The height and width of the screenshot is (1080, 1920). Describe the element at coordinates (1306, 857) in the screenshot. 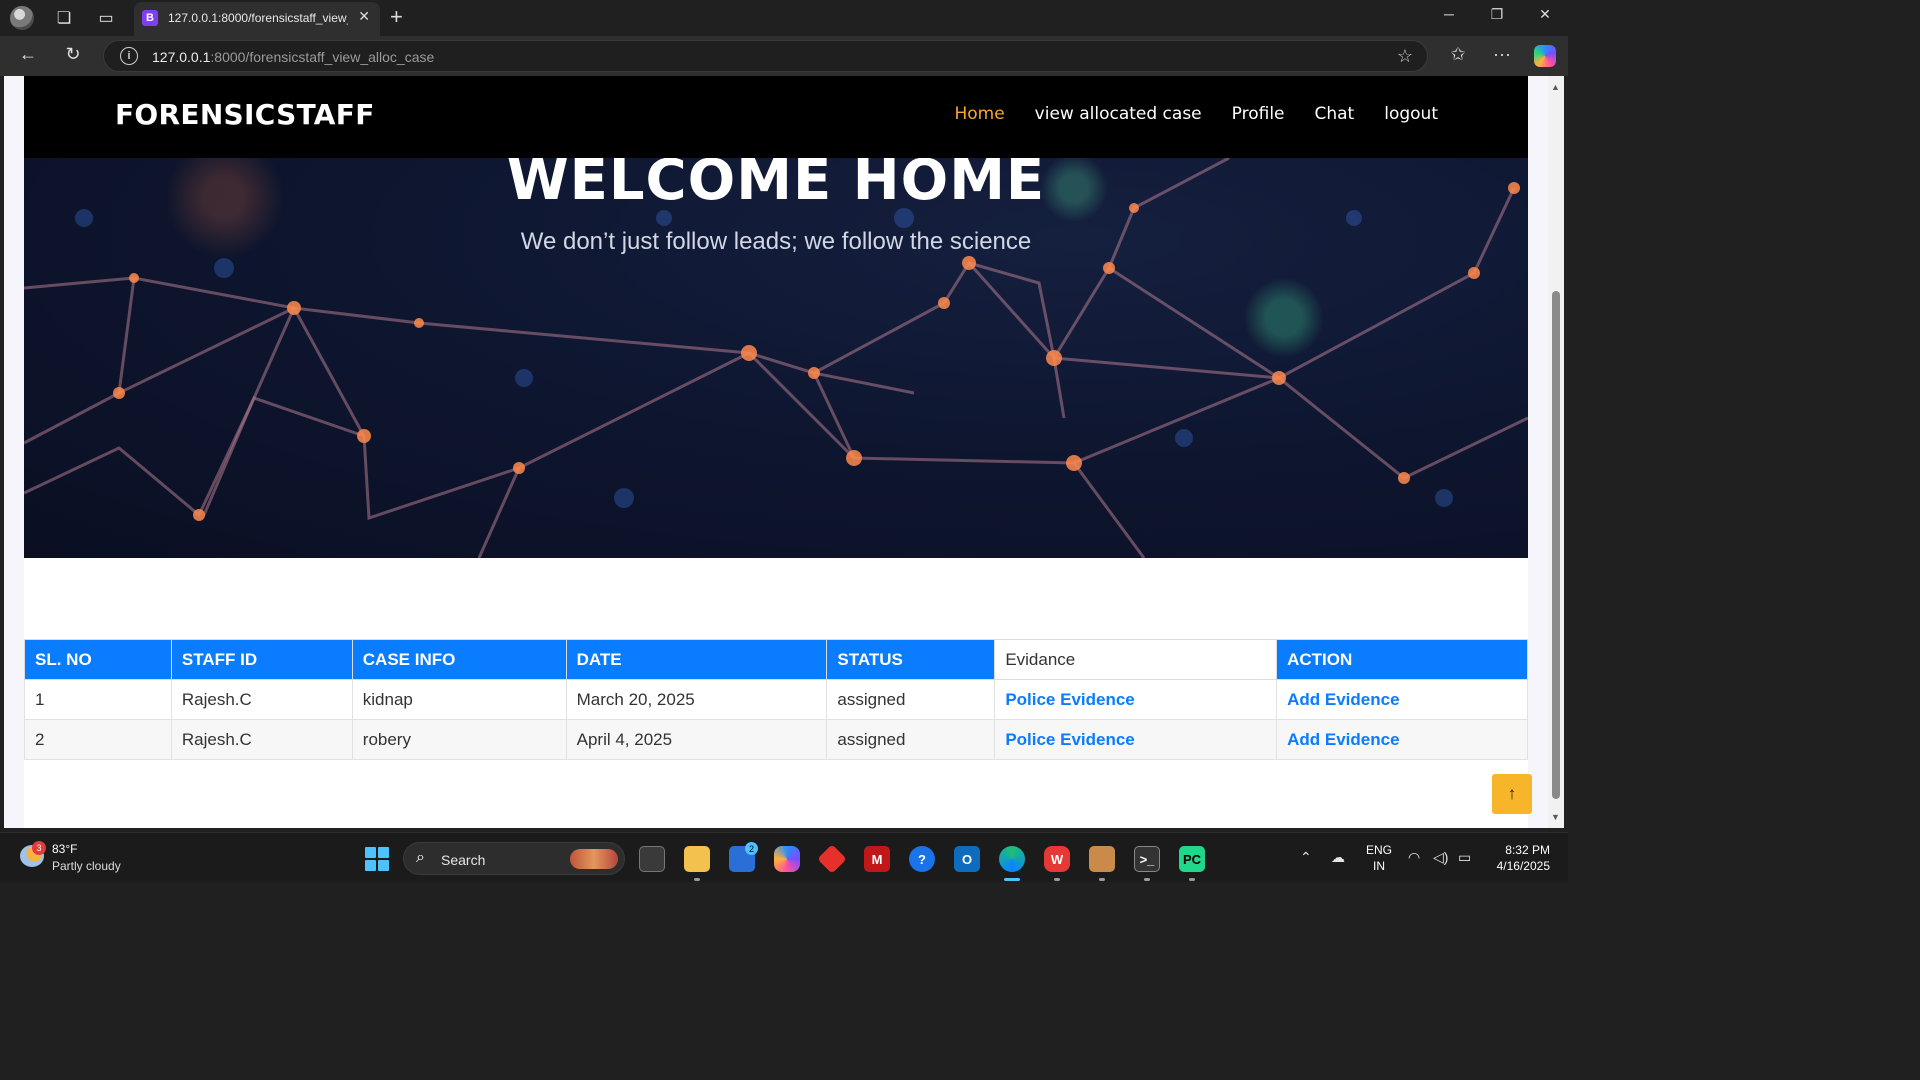

I see `show-hidden-icons-chevron-icon: ⌃` at that location.